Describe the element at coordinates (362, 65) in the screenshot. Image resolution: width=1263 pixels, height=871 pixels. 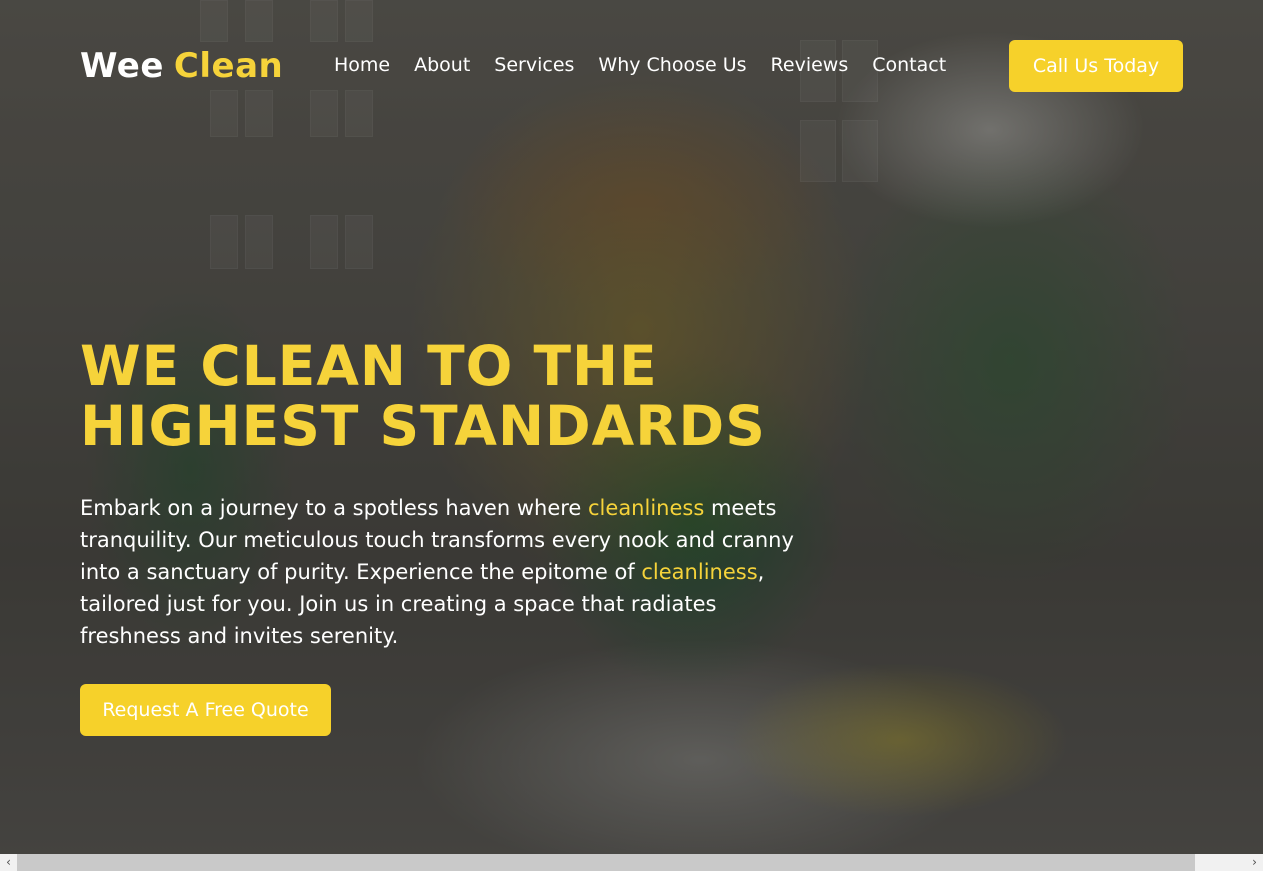
I see `nav-home: Home` at that location.